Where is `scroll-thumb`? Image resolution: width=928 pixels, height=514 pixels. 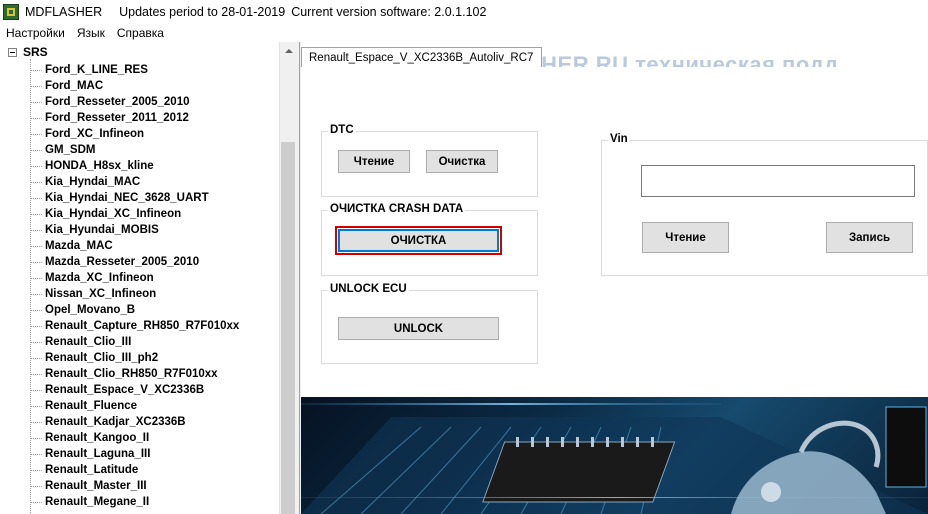 scroll-thumb is located at coordinates (288, 328).